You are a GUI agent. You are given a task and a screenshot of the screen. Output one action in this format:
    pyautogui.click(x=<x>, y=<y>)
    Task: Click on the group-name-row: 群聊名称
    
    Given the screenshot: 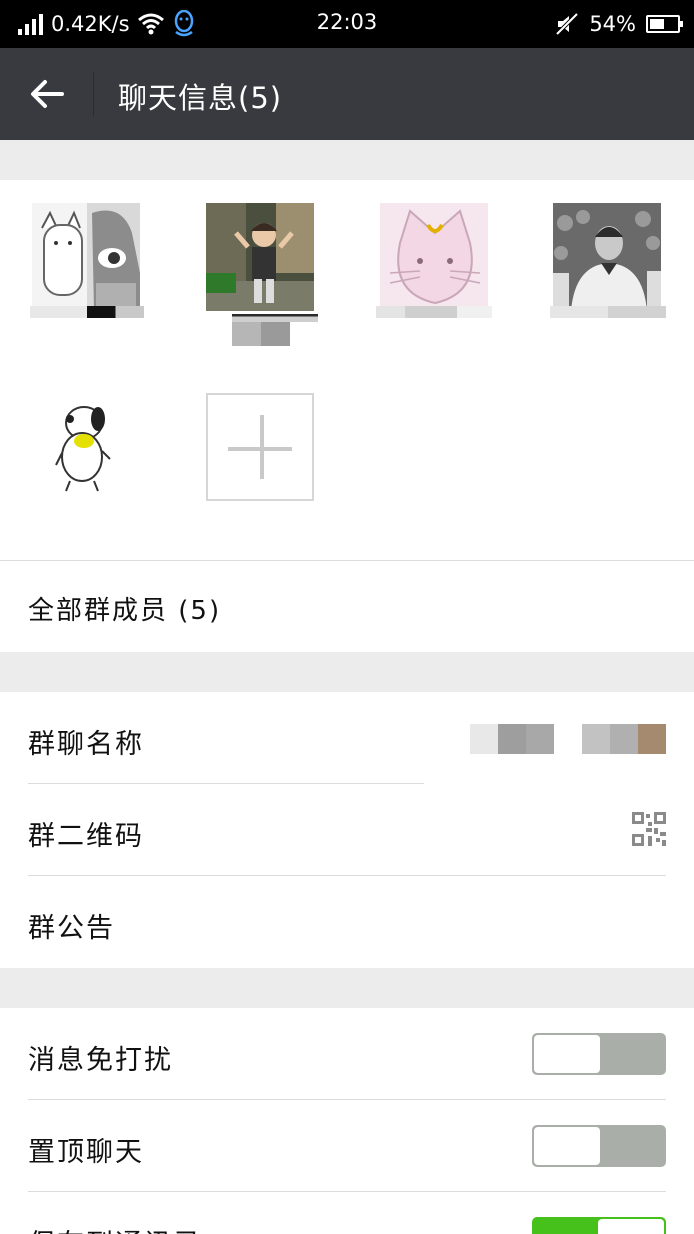 What is the action you would take?
    pyautogui.click(x=347, y=738)
    